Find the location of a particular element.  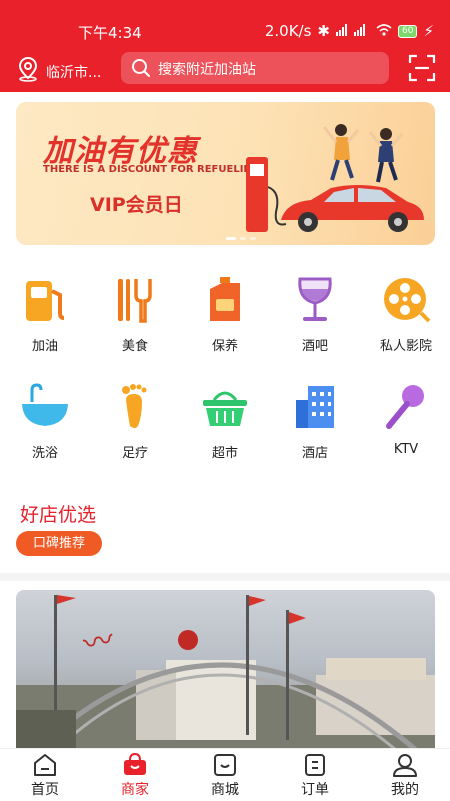

category-label: 加油 is located at coordinates (44, 346).